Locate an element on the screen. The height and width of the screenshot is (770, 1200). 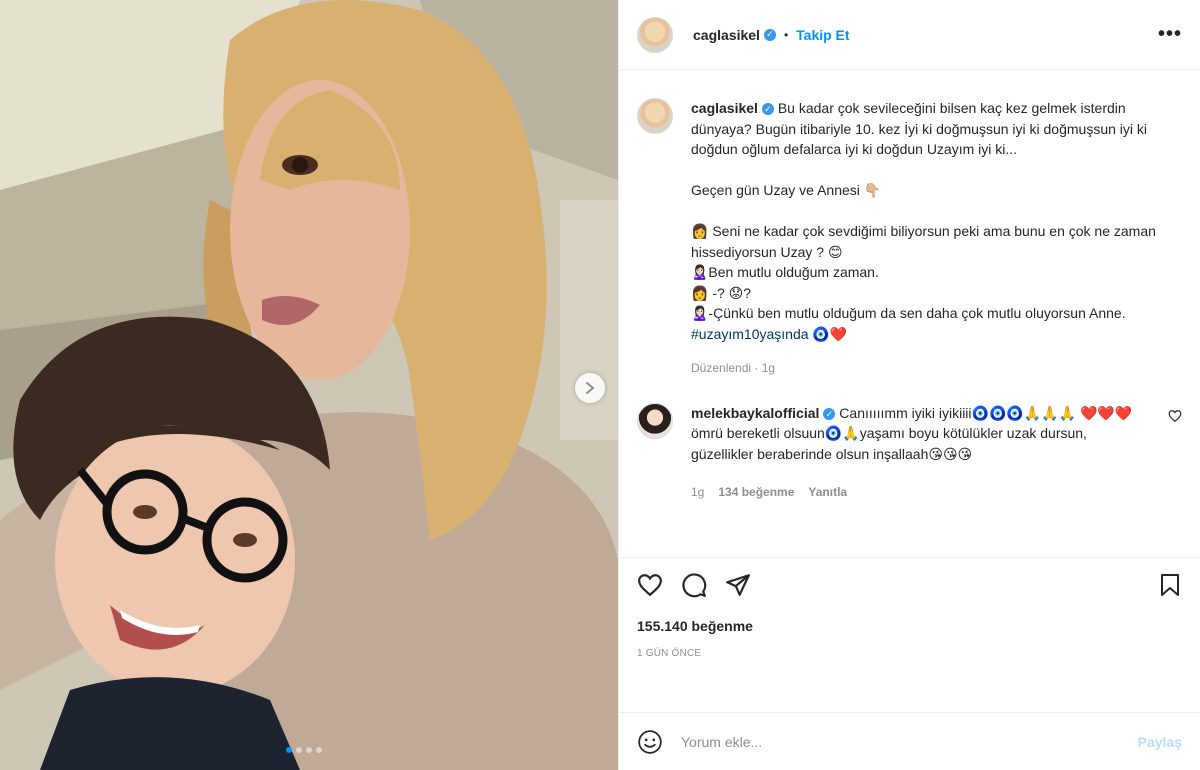
hashtag-link: #uzayım10yaşında is located at coordinates (750, 334).